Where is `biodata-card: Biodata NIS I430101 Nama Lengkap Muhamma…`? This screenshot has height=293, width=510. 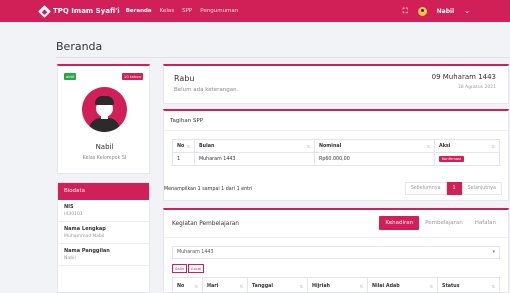 biodata-card: Biodata NIS I430101 Nama Lengkap Muhamma… is located at coordinates (103, 237).